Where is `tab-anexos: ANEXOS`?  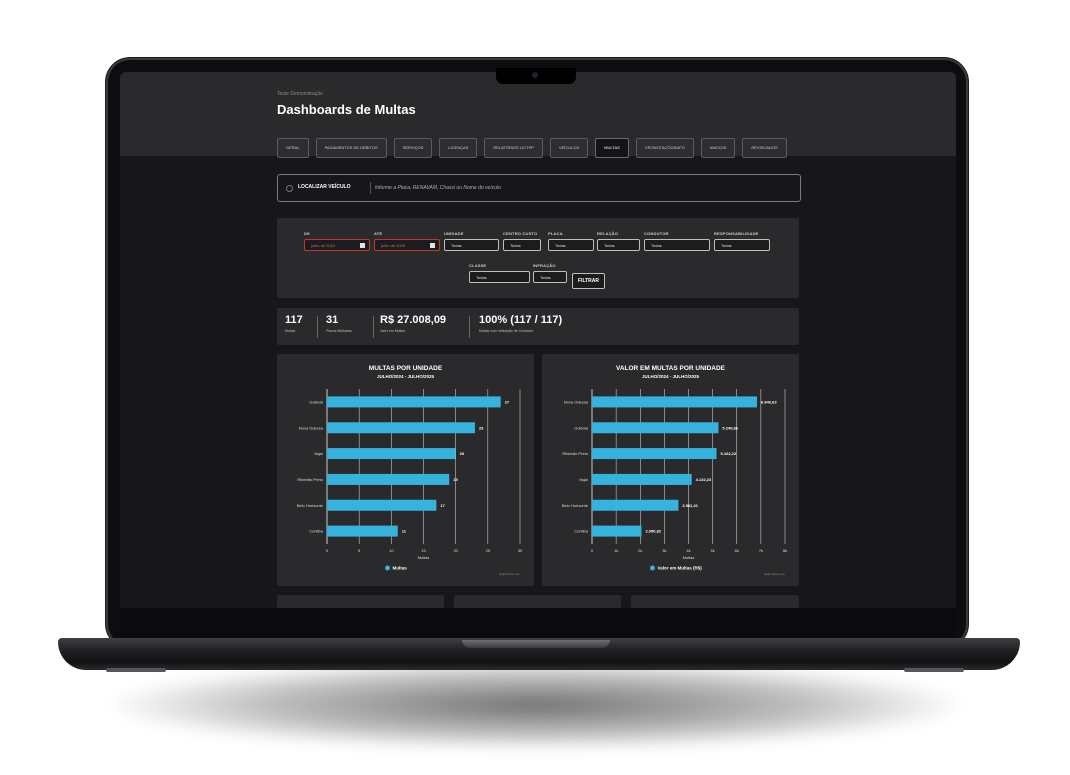
tab-anexos: ANEXOS is located at coordinates (718, 148).